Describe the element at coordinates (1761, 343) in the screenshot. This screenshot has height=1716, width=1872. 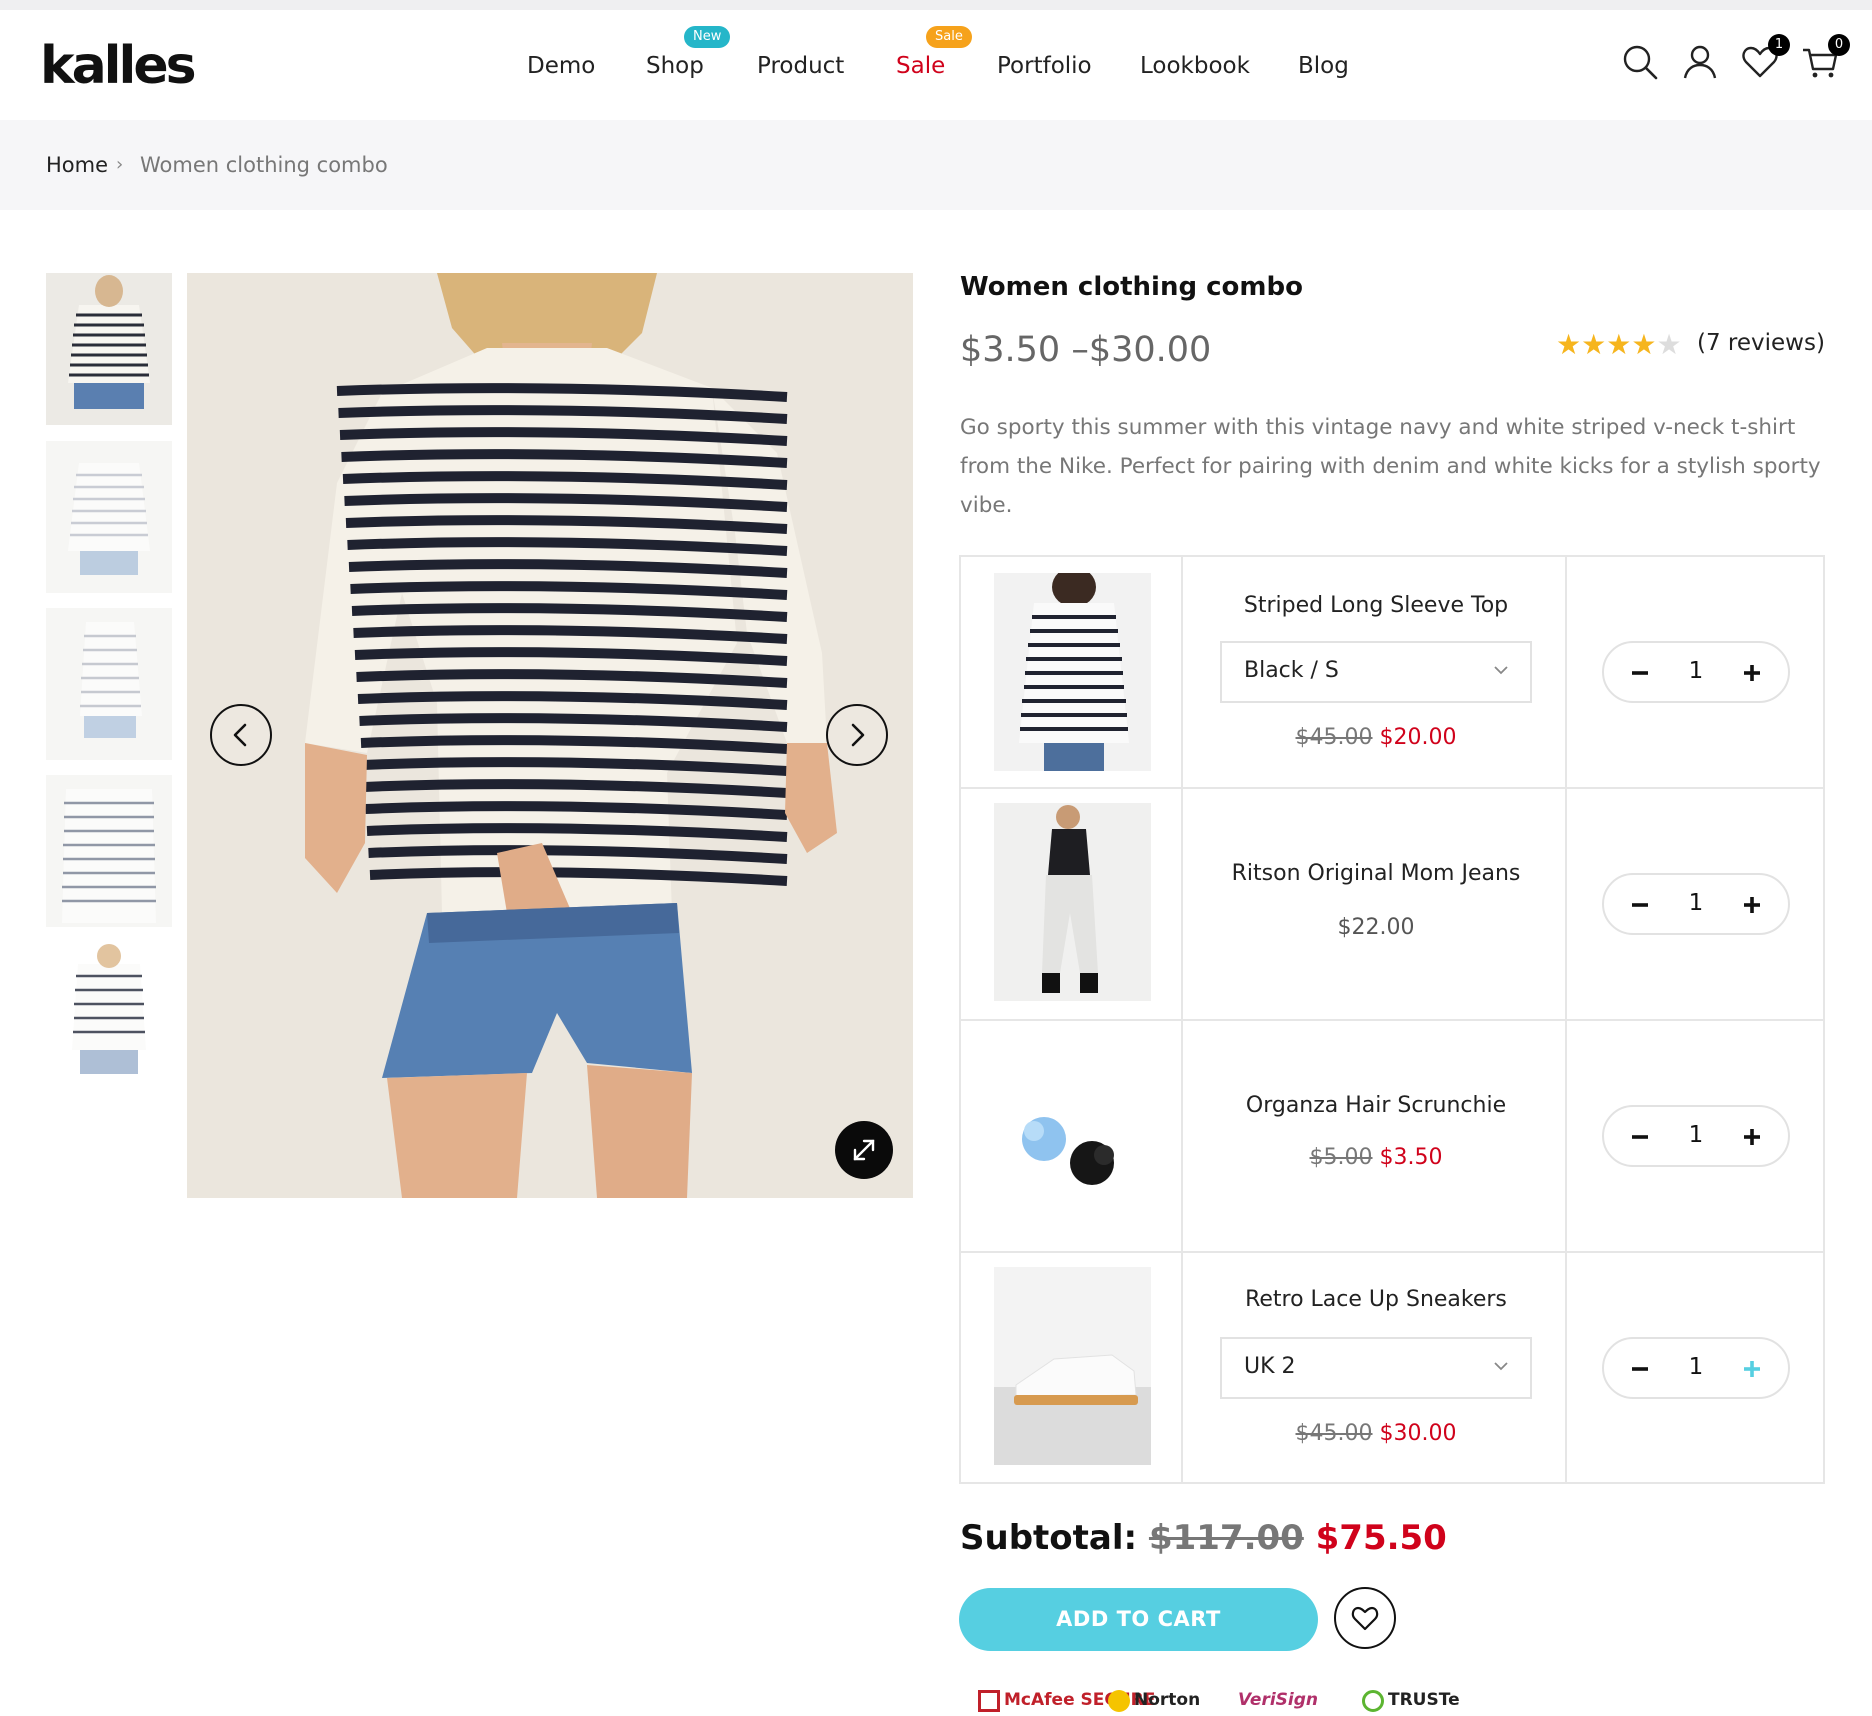
I see `reviews-link: (7 reviews)` at that location.